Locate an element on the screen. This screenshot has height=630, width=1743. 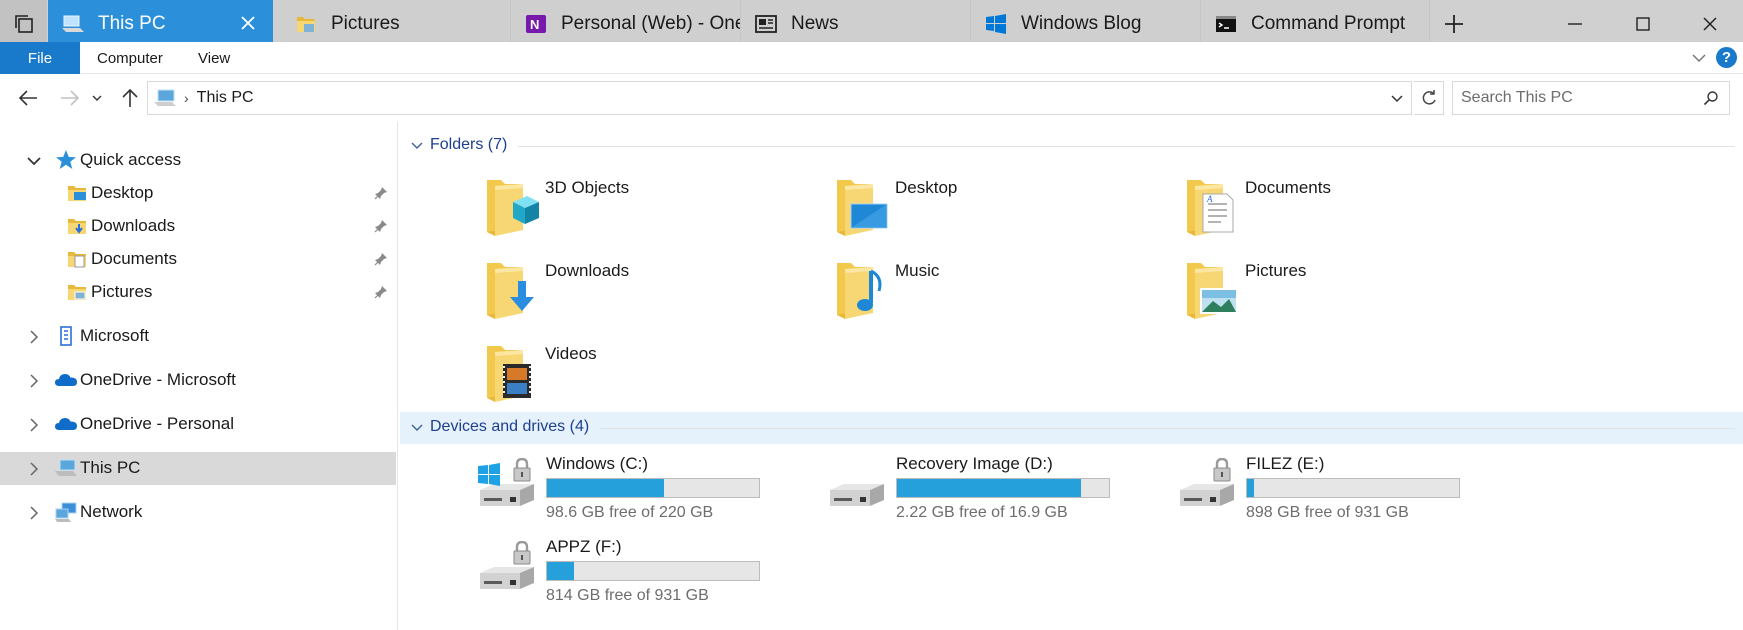
recent-locations-button is located at coordinates (97, 98).